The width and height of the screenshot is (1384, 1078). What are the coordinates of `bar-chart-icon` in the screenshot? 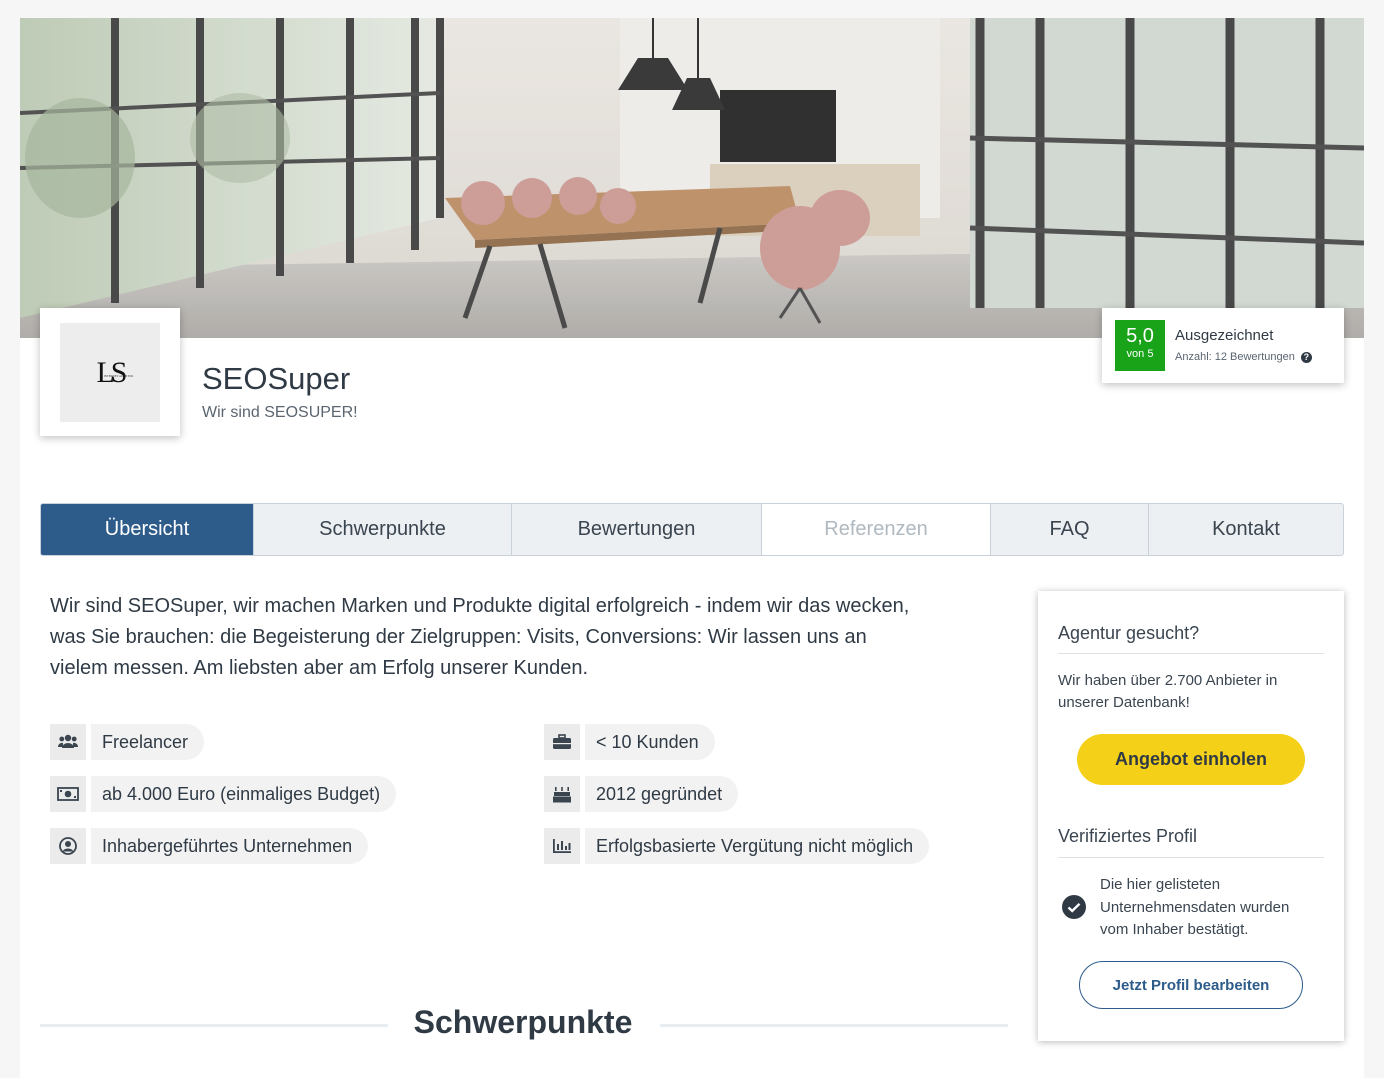 It's located at (562, 846).